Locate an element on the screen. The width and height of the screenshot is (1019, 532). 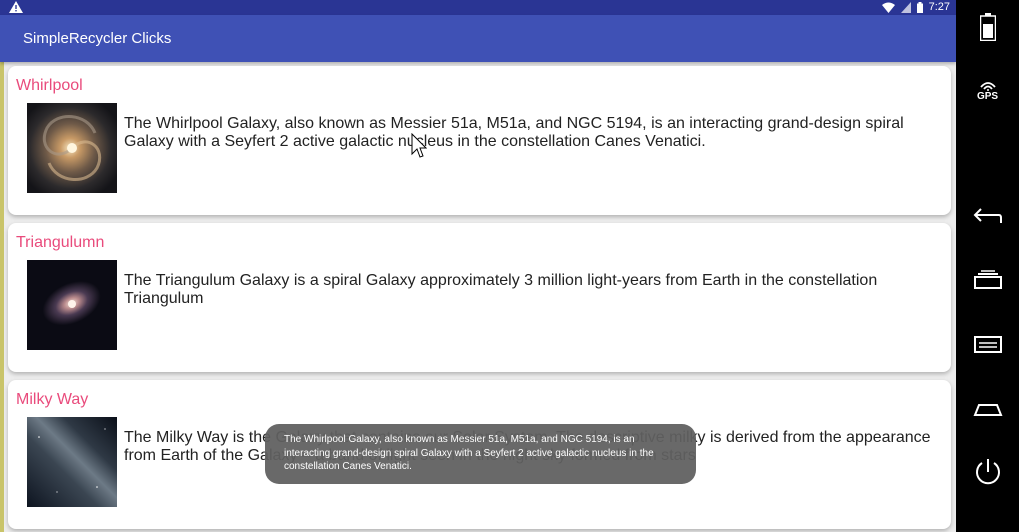
gps-label: GPS is located at coordinates (987, 96).